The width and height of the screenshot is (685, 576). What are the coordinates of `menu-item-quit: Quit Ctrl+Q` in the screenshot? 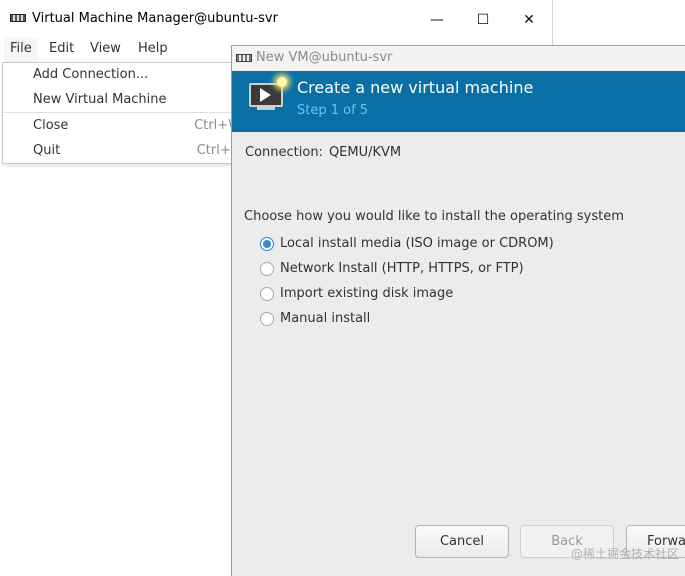 It's located at (126, 152).